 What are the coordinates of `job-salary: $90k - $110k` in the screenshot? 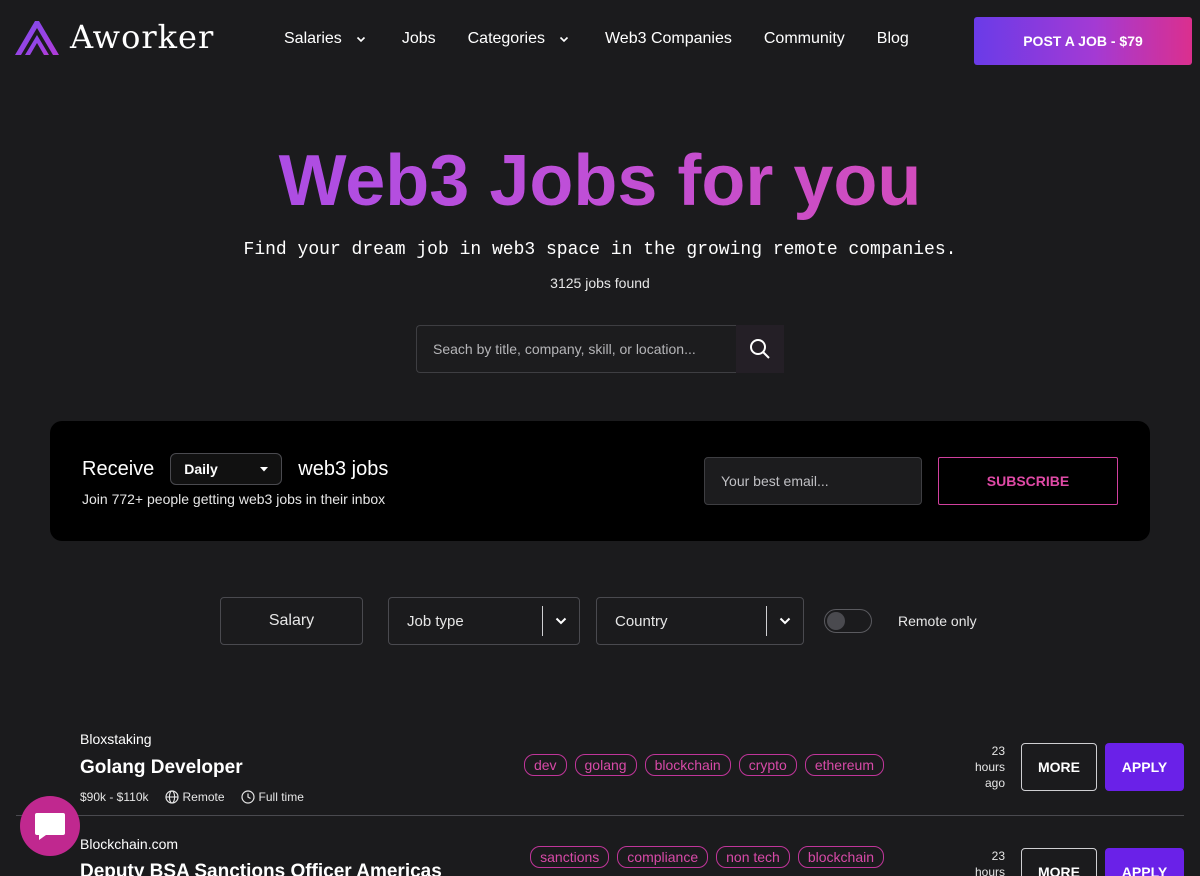 It's located at (114, 797).